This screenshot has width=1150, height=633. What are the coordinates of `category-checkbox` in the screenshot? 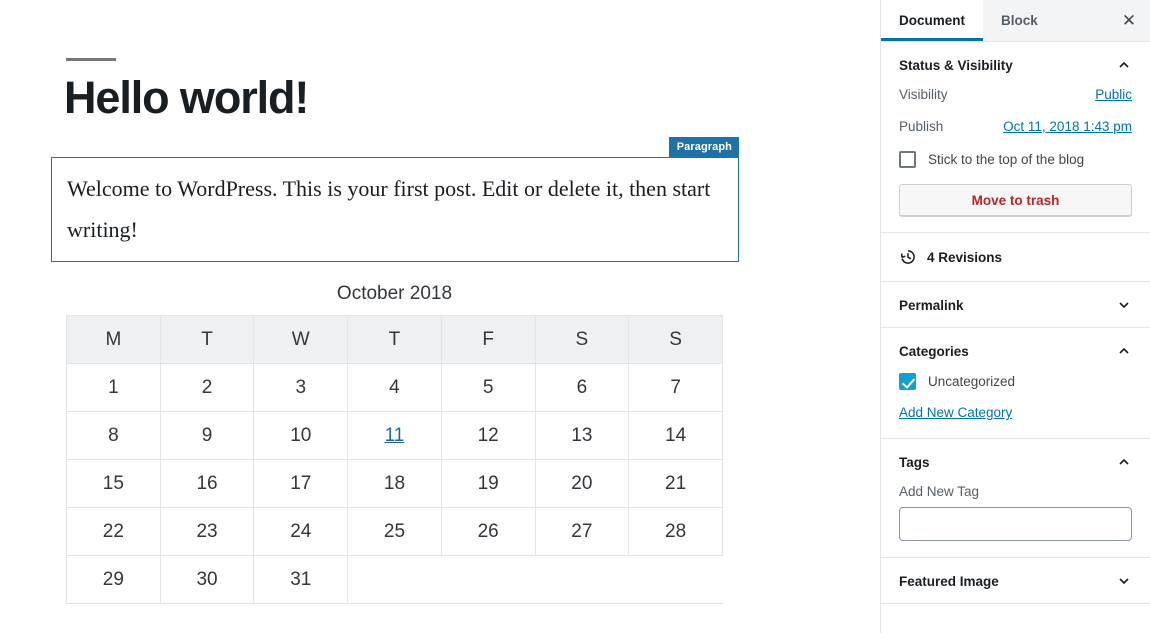 It's located at (907, 381).